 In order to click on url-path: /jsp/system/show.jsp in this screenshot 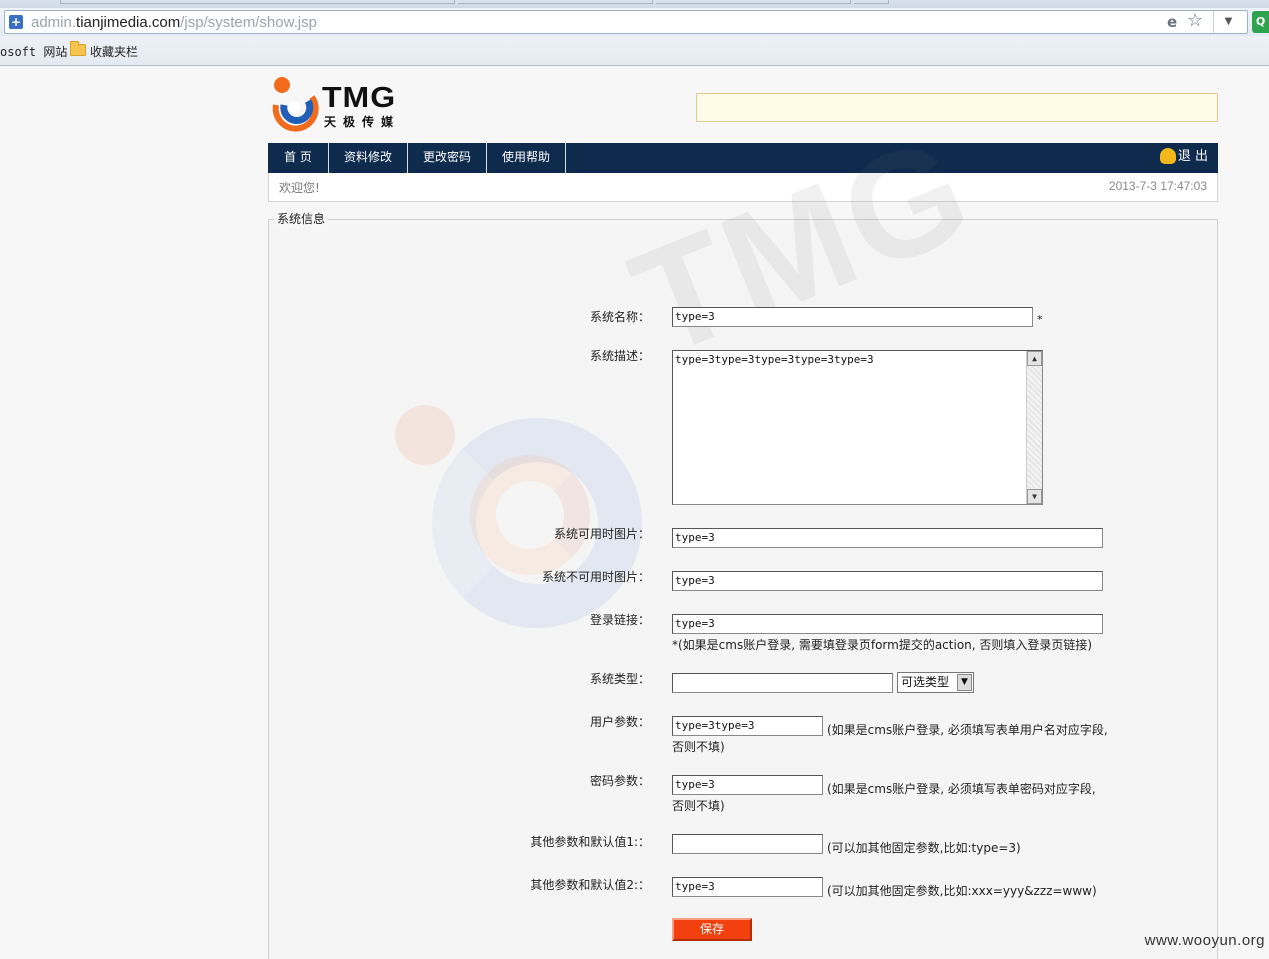, I will do `click(248, 22)`.